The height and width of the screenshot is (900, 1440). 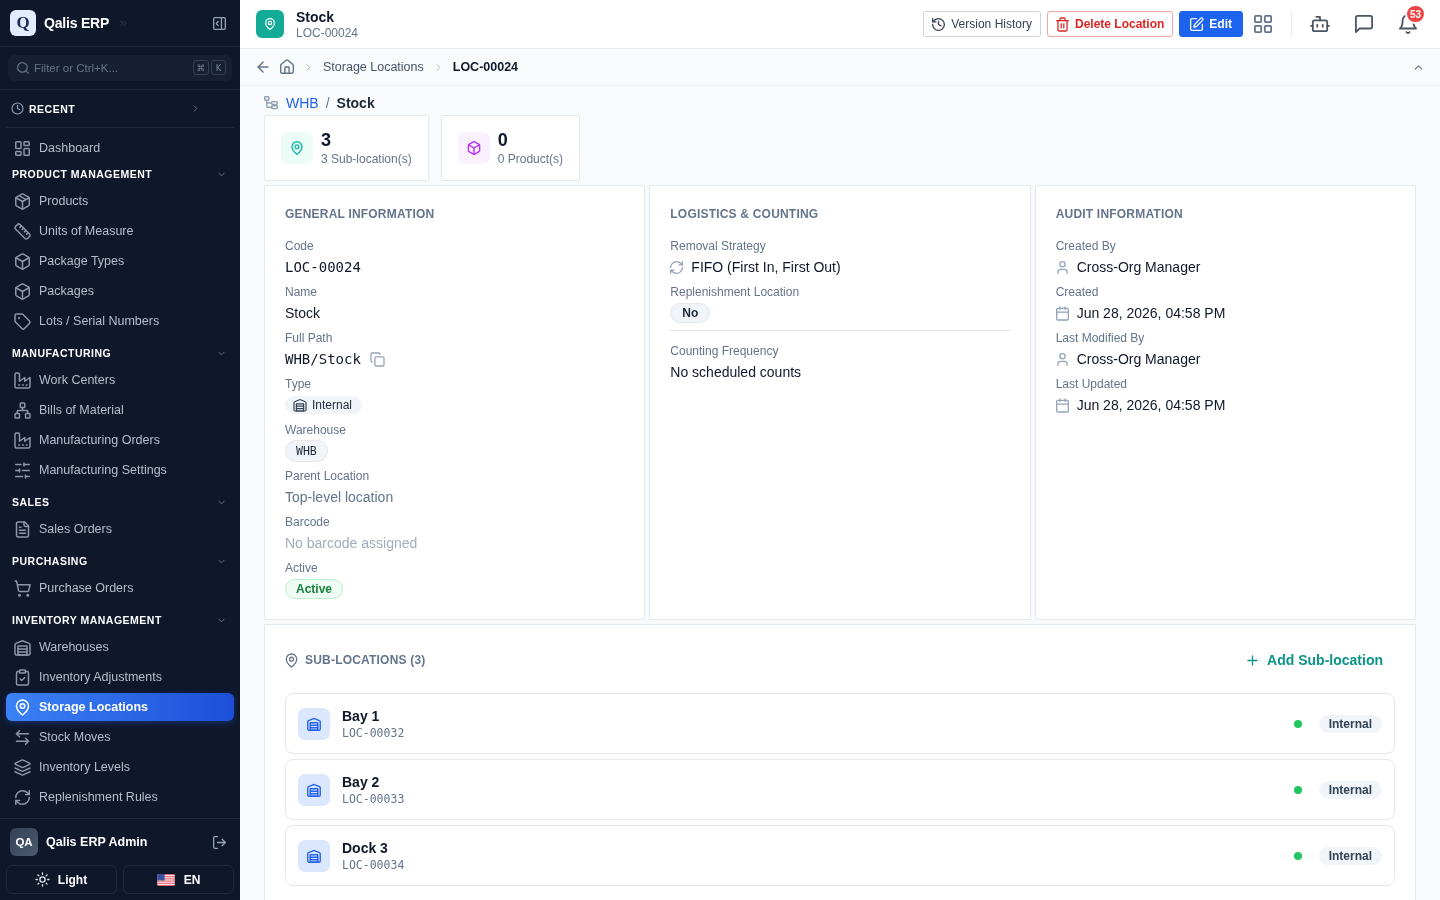 What do you see at coordinates (308, 522) in the screenshot?
I see `field-label: Barcode` at bounding box center [308, 522].